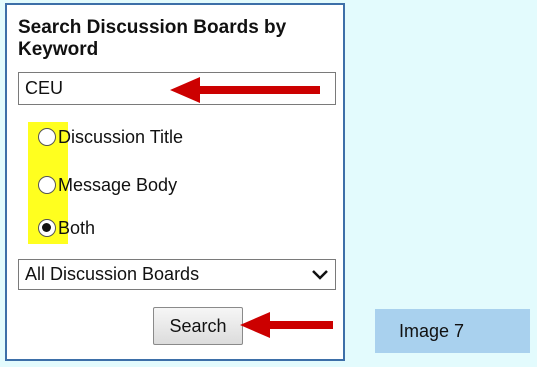 This screenshot has width=537, height=367. What do you see at coordinates (198, 326) in the screenshot?
I see `search-button: Search` at bounding box center [198, 326].